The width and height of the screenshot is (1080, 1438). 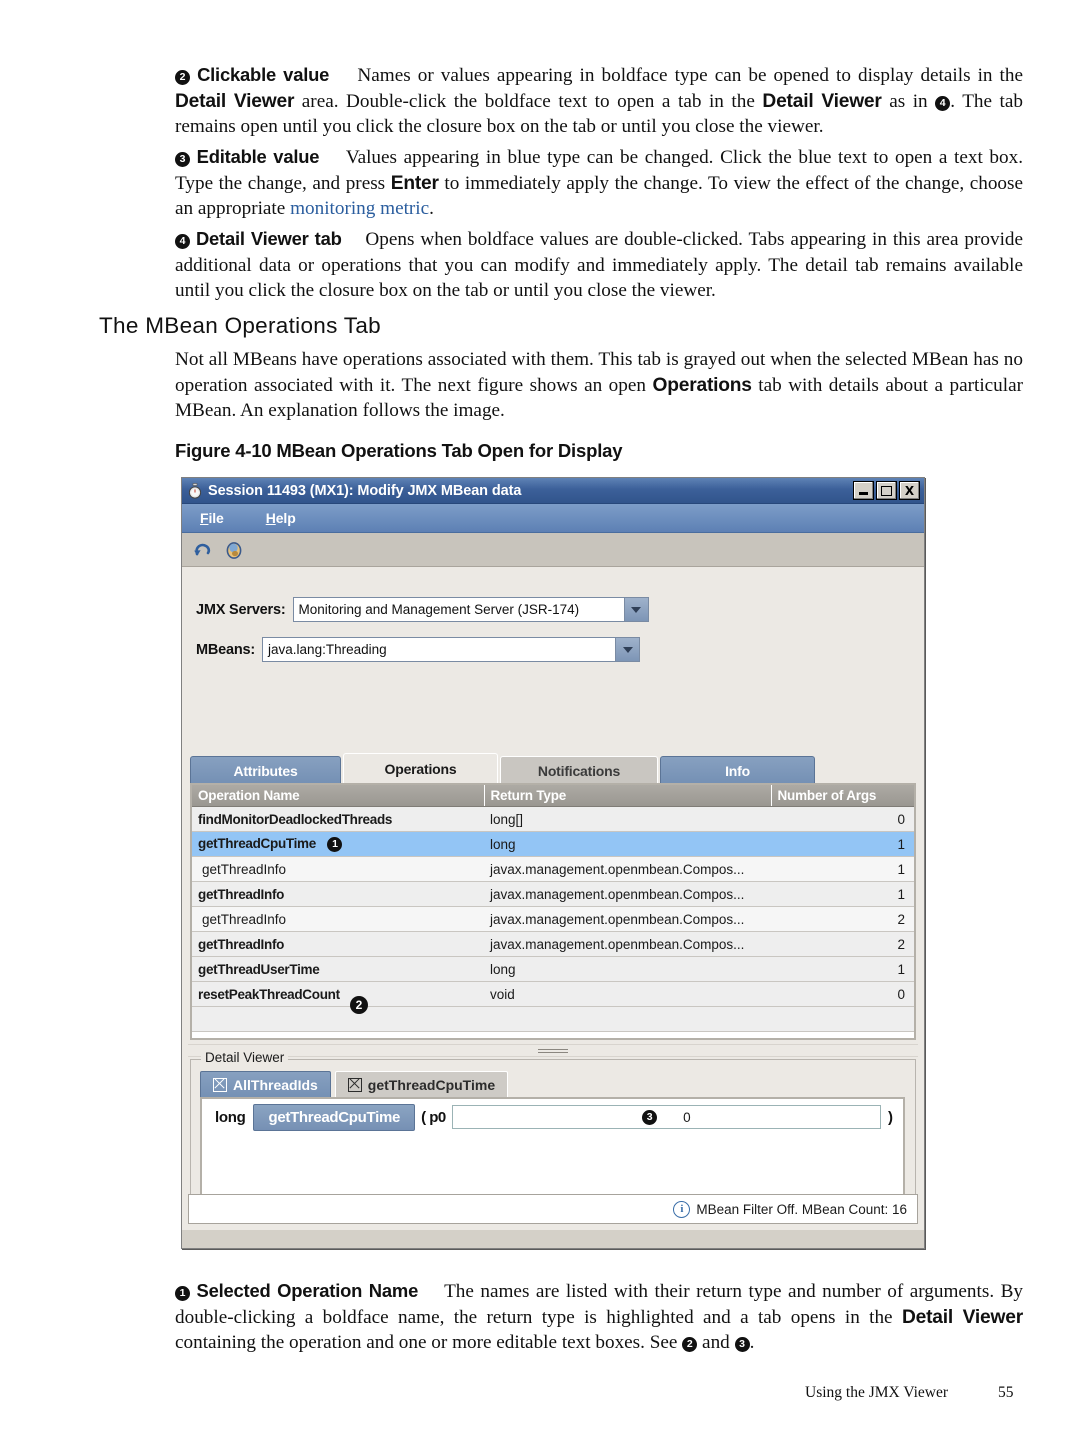 I want to click on paragraph-lead-detailtab: Detail Viewer tab, so click(x=268, y=238).